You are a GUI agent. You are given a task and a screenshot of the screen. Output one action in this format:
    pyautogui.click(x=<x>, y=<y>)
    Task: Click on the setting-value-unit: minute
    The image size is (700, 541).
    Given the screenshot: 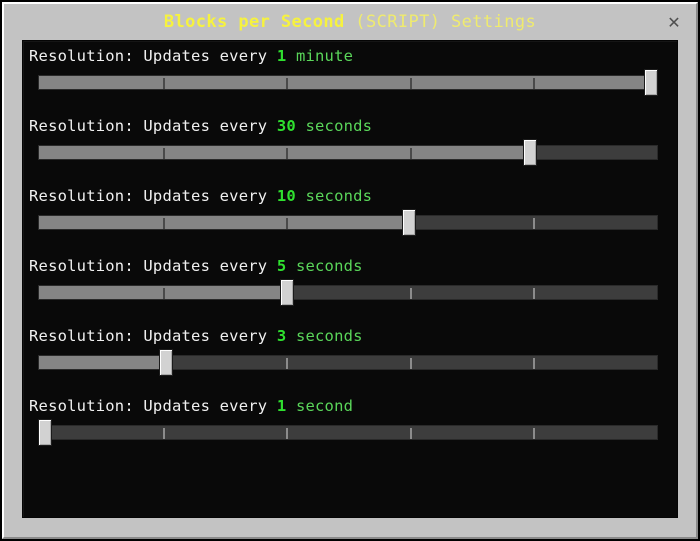 What is the action you would take?
    pyautogui.click(x=324, y=56)
    